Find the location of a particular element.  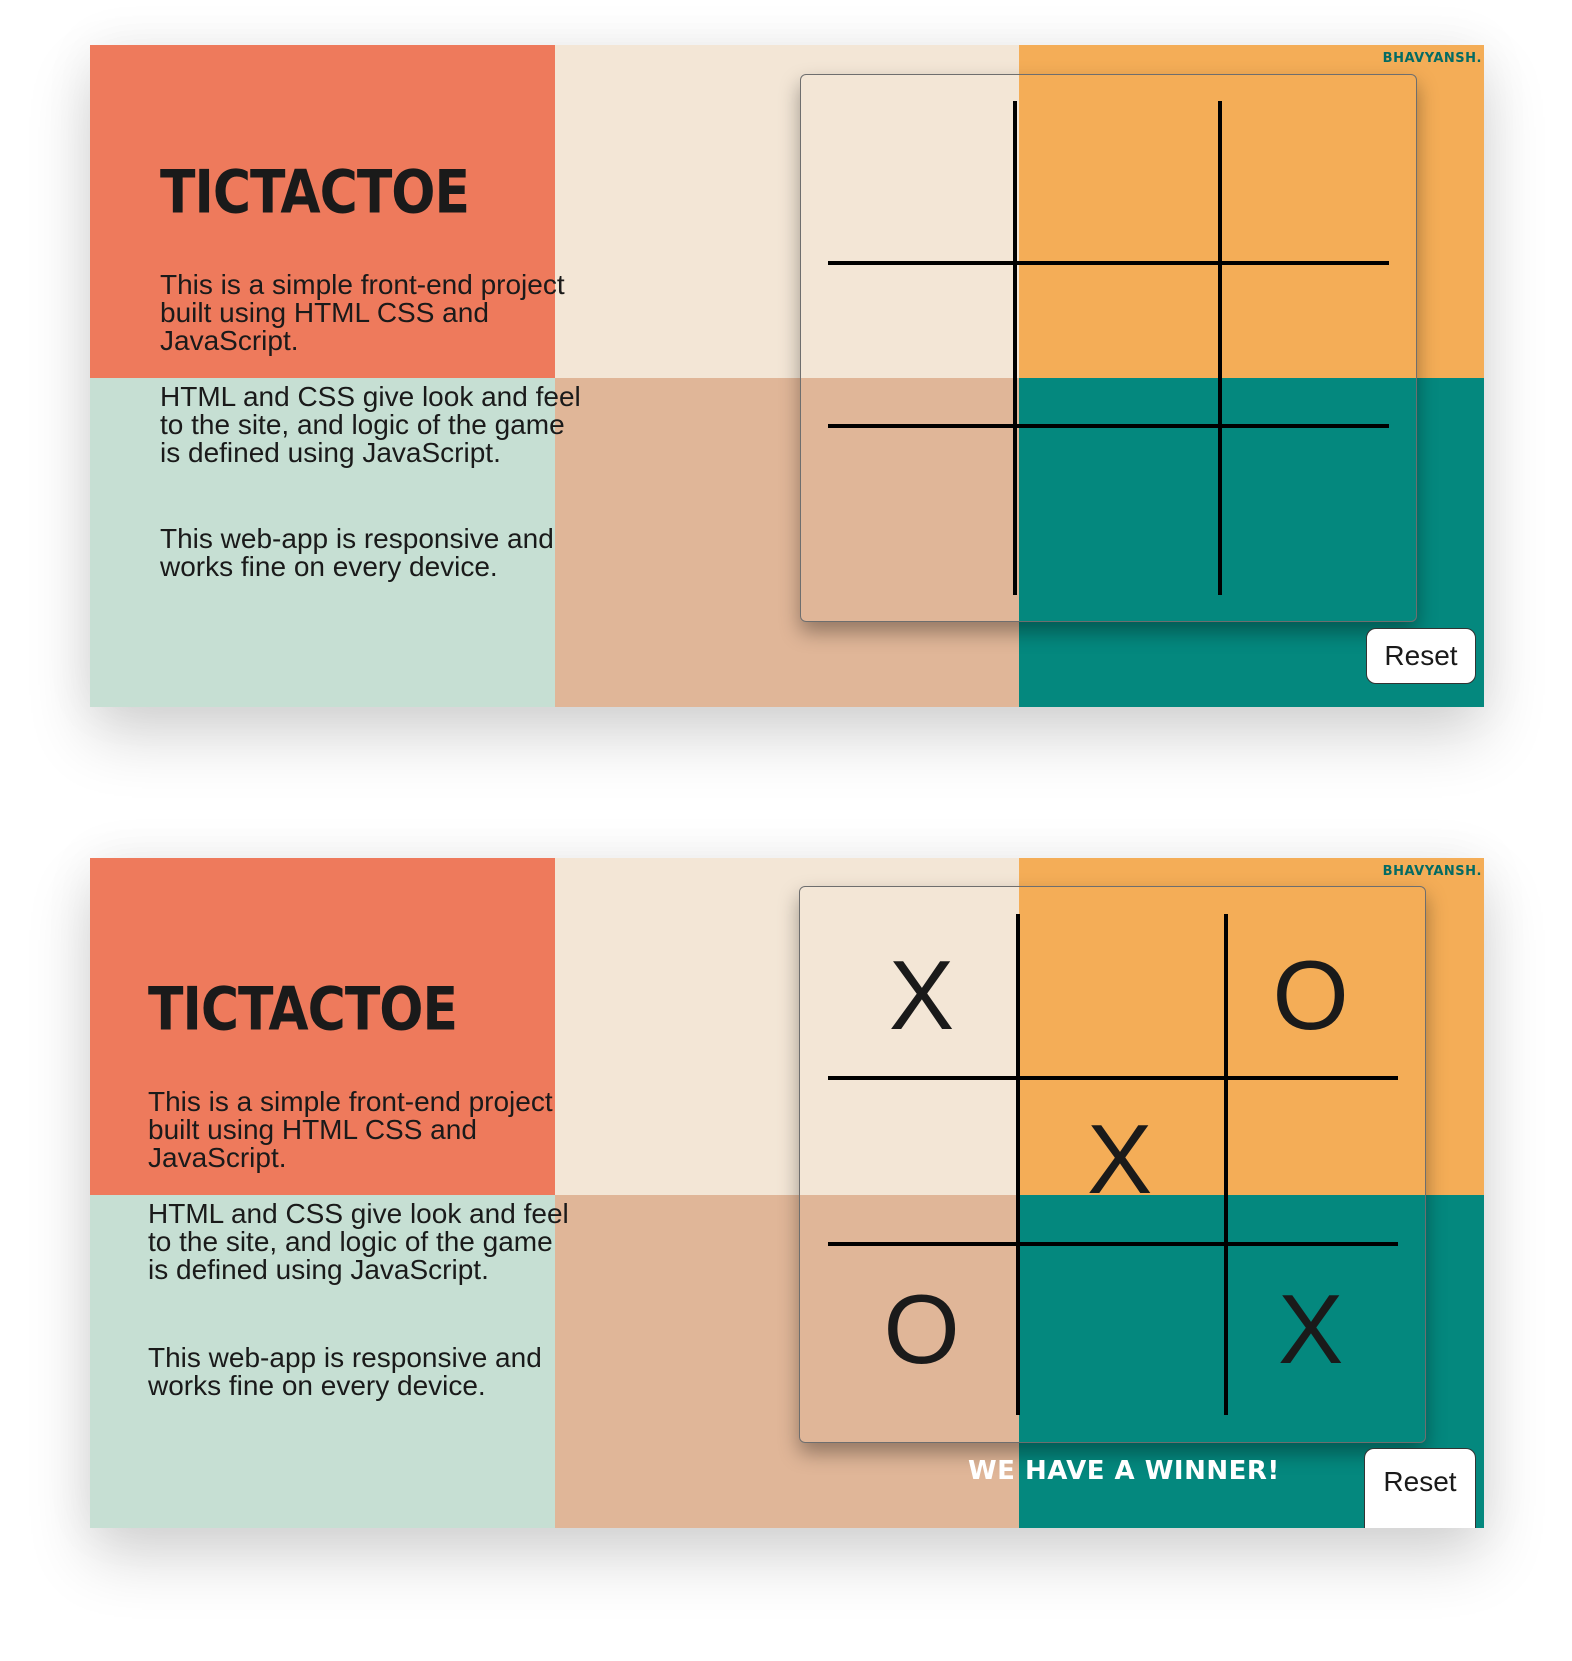

game-board is located at coordinates (1108, 348).